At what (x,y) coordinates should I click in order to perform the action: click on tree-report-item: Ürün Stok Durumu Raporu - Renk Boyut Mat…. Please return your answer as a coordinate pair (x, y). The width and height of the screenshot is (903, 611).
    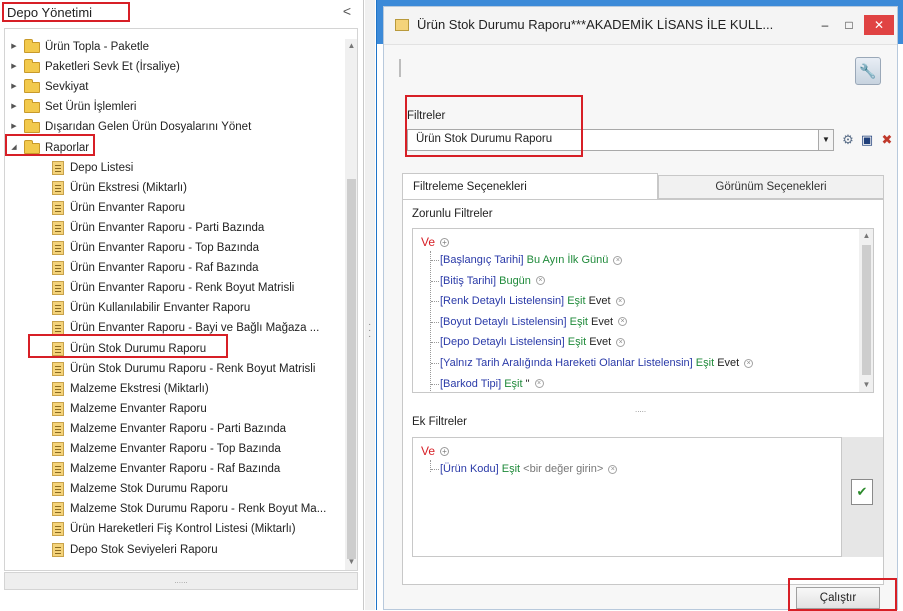
    Looking at the image, I should click on (173, 369).